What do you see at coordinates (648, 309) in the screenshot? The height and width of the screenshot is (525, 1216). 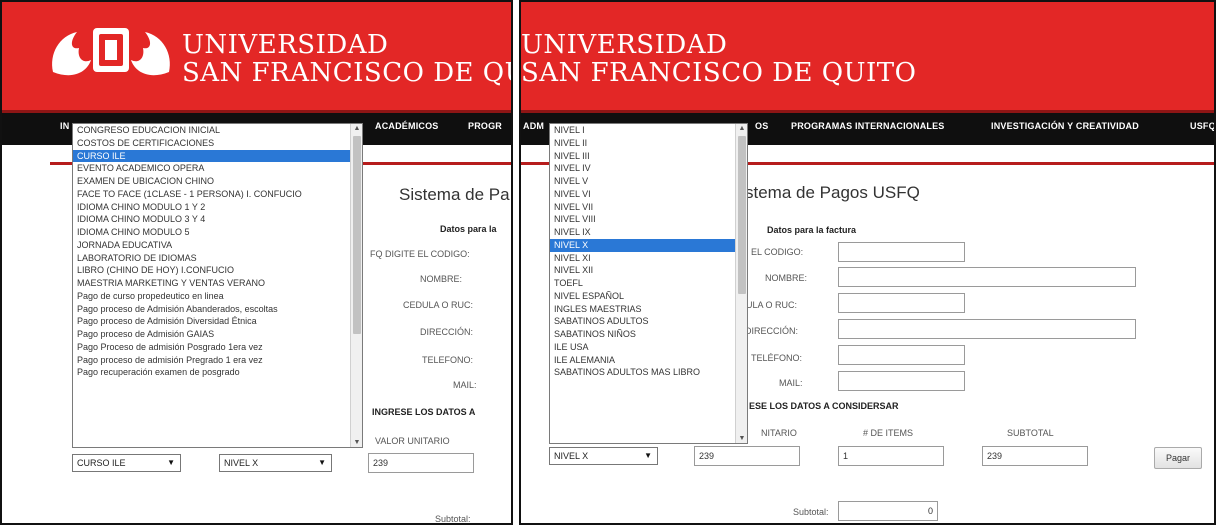 I see `dropdown-option: INGLES MAESTRIAS` at bounding box center [648, 309].